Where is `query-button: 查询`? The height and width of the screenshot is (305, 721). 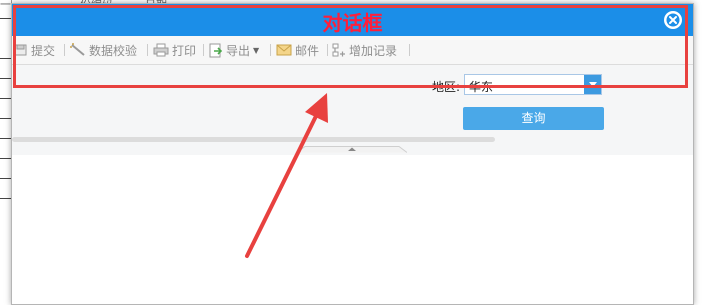 query-button: 查询 is located at coordinates (533, 118).